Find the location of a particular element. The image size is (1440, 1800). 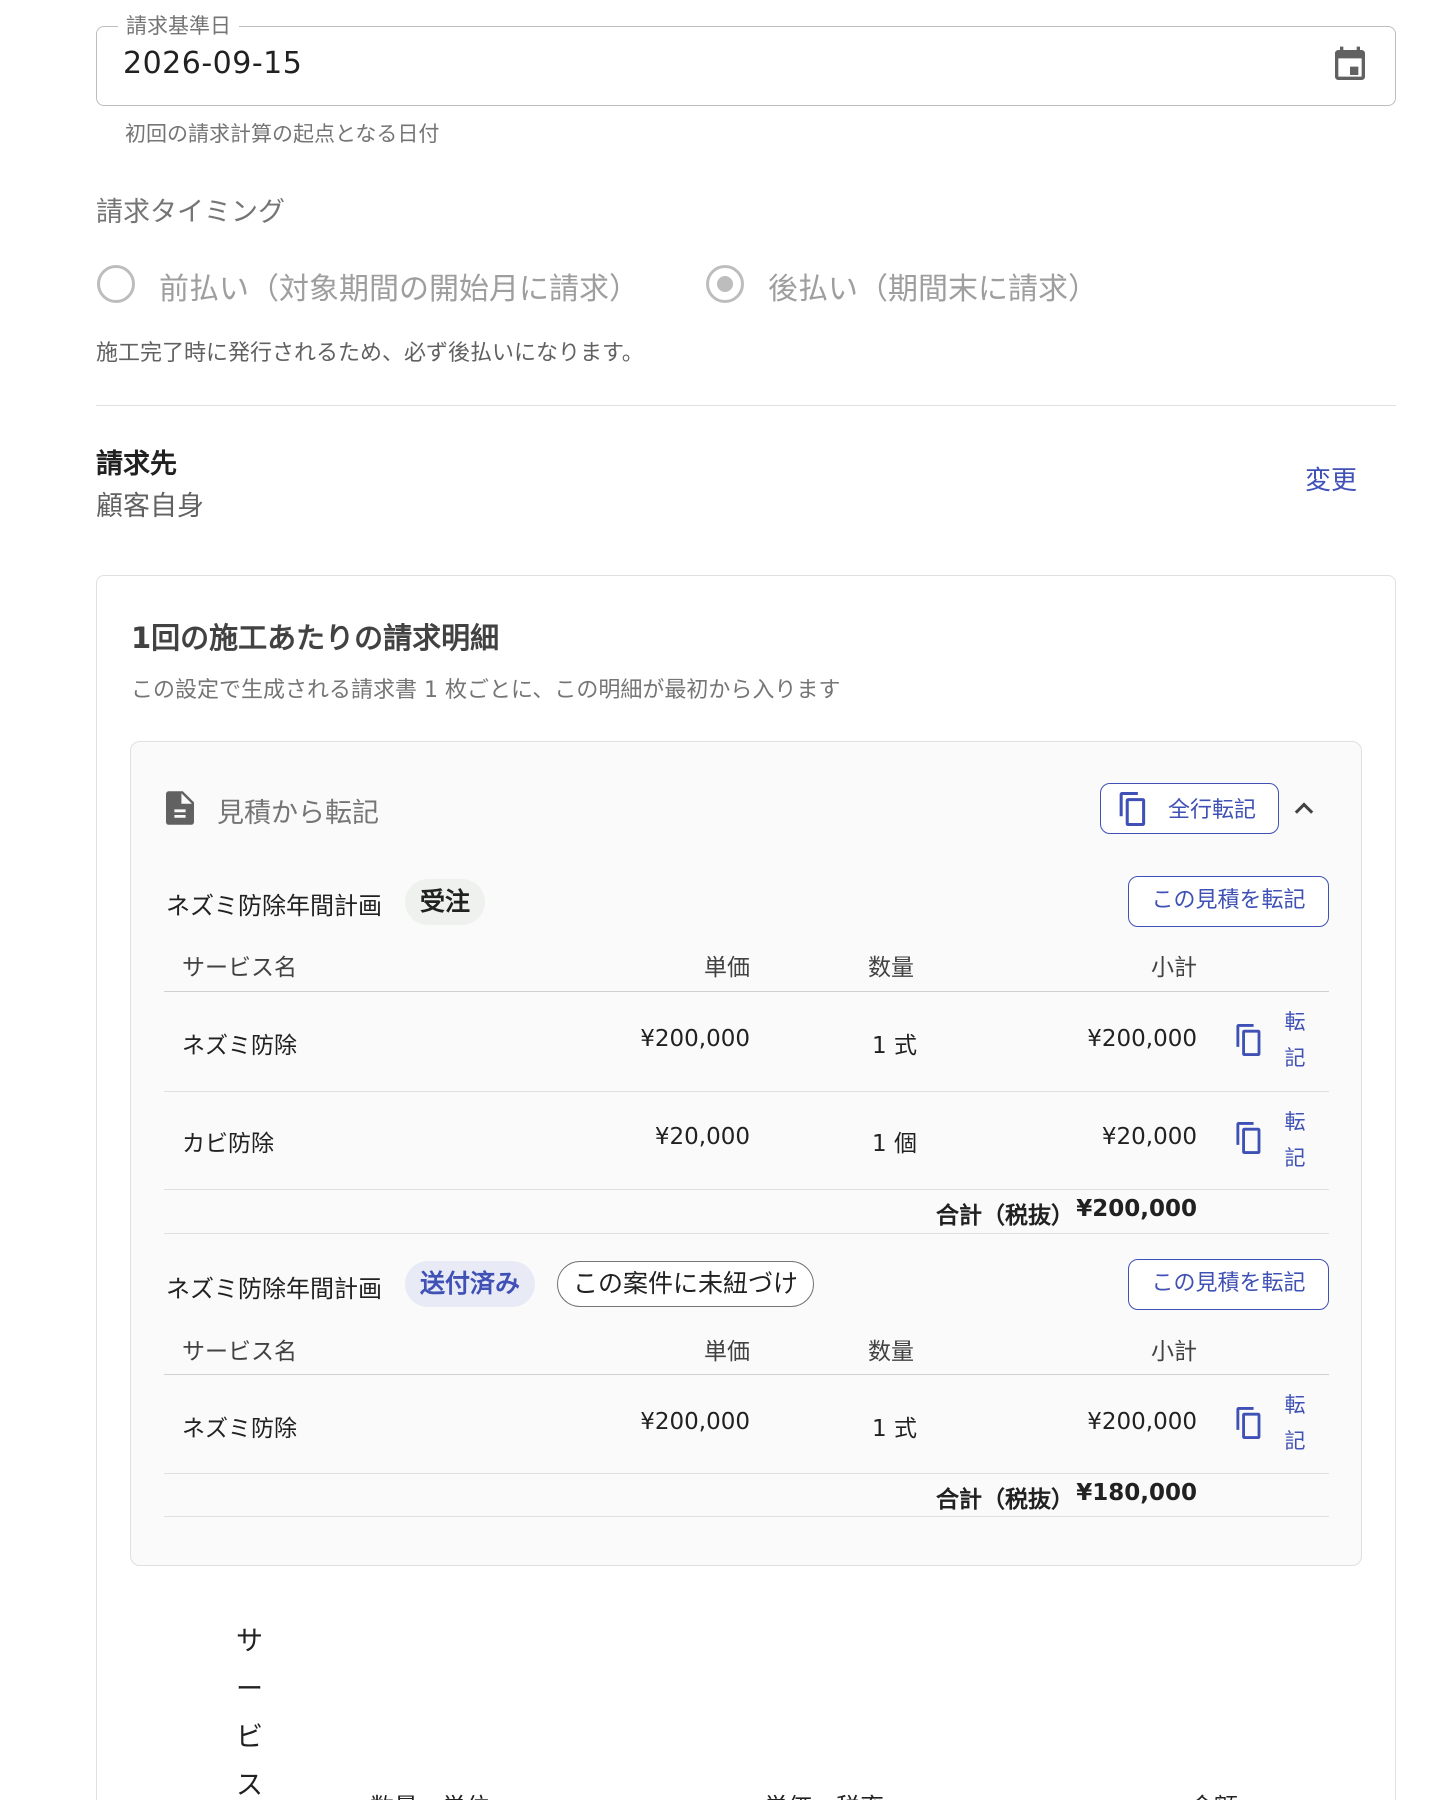

unlinked-badge: この案件に未紐づけ is located at coordinates (686, 1284).